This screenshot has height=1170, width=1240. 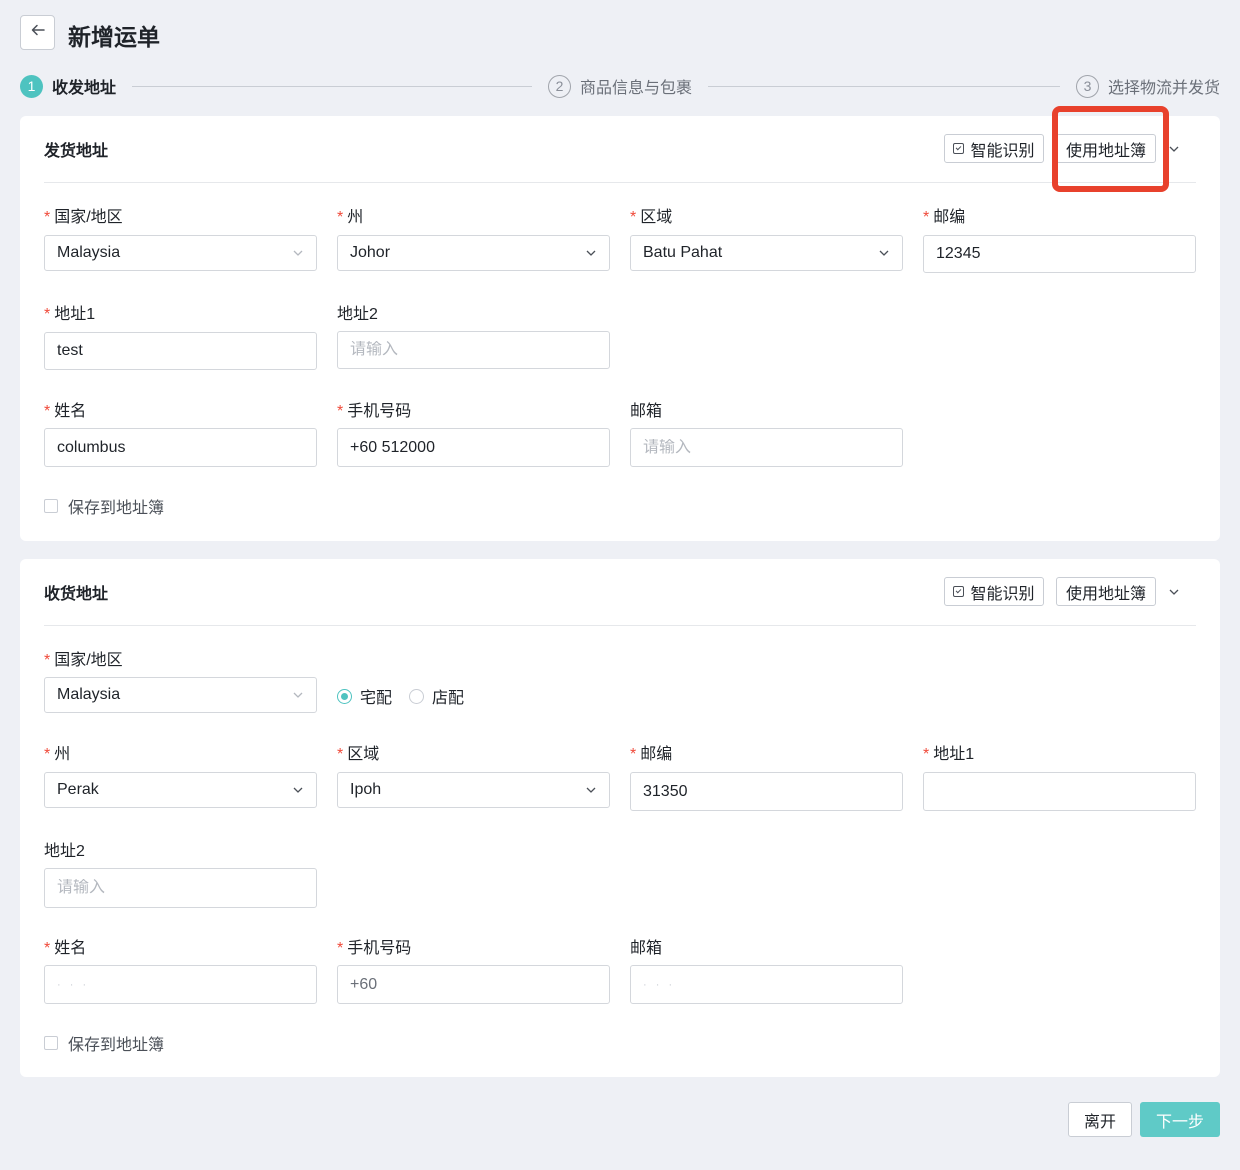 What do you see at coordinates (114, 37) in the screenshot?
I see `page-title: 新增运单` at bounding box center [114, 37].